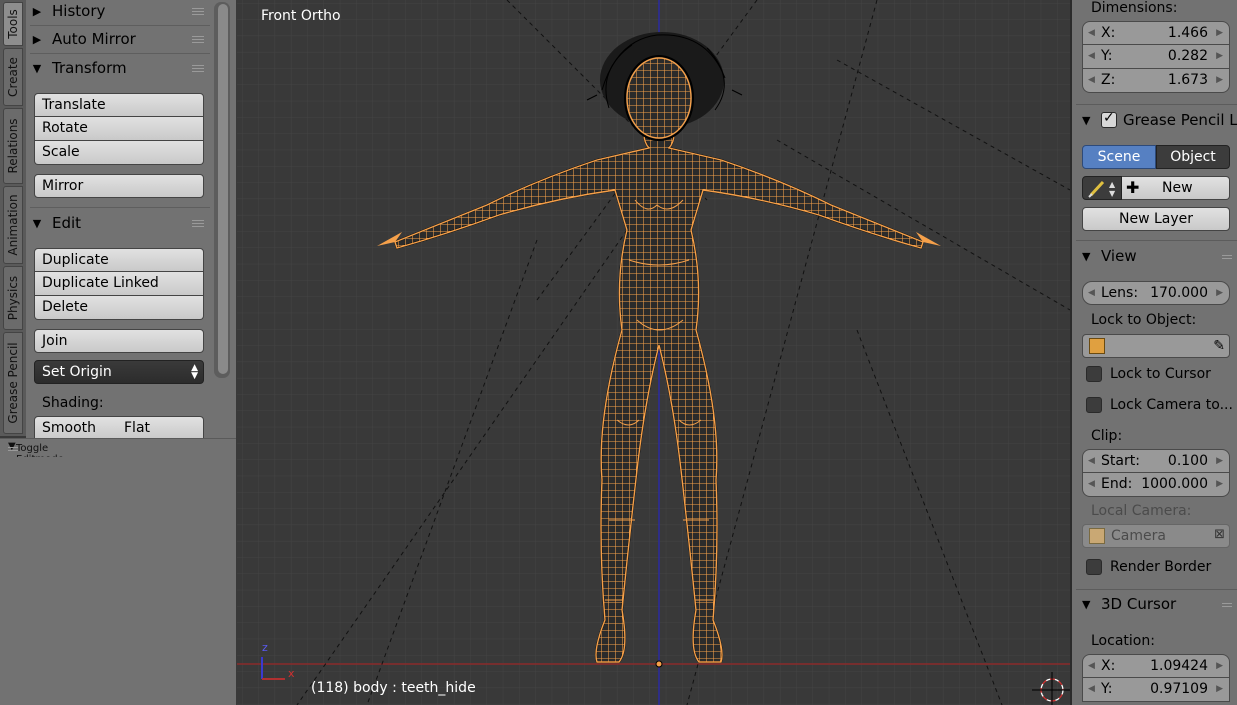 The width and height of the screenshot is (1237, 705). I want to click on pencil-data-browse: ▲ ▼, so click(1102, 188).